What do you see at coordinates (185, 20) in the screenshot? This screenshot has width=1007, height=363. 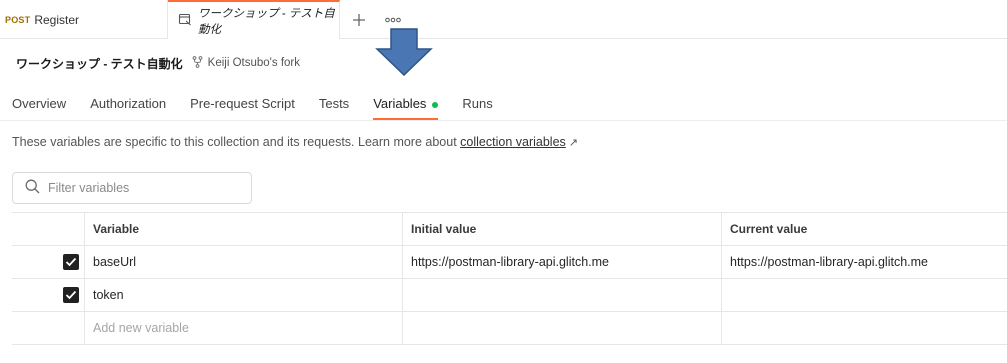 I see `collection-icon` at bounding box center [185, 20].